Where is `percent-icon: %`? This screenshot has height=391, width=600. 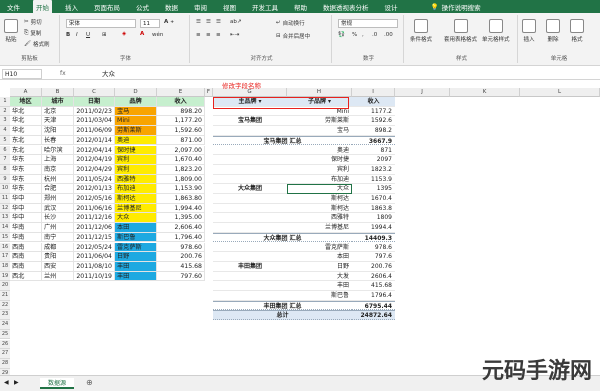
percent-icon: % is located at coordinates (354, 35).